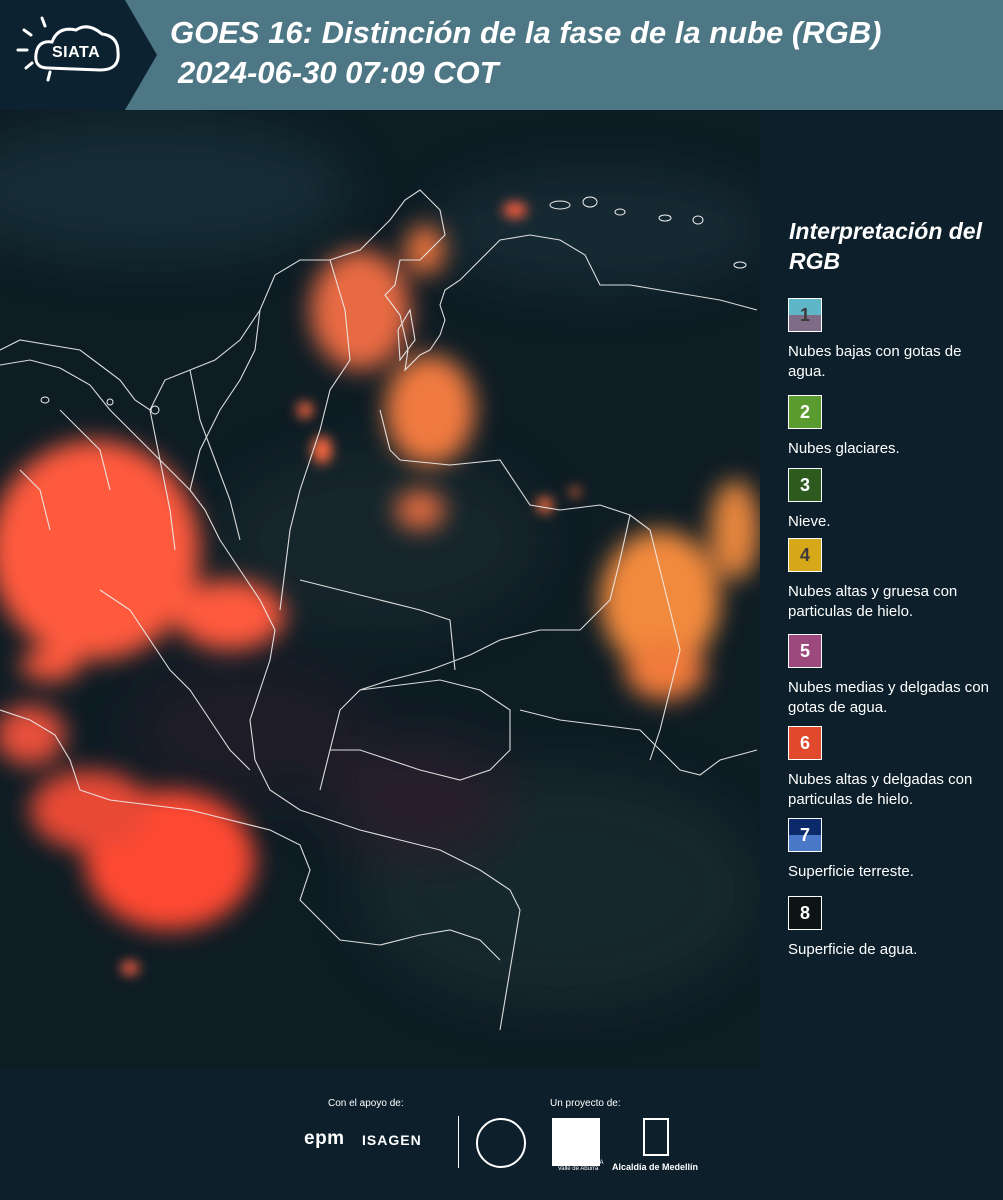 The height and width of the screenshot is (1200, 1003). Describe the element at coordinates (894, 928) in the screenshot. I see `legend-item-8: 8 Superficie de agua.` at that location.